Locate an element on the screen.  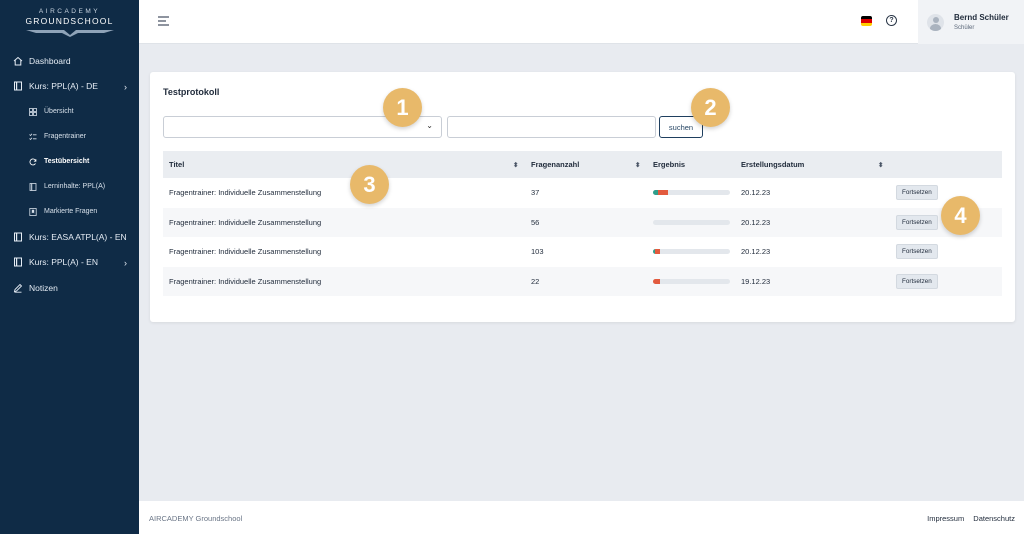
home-icon is located at coordinates (18, 61).